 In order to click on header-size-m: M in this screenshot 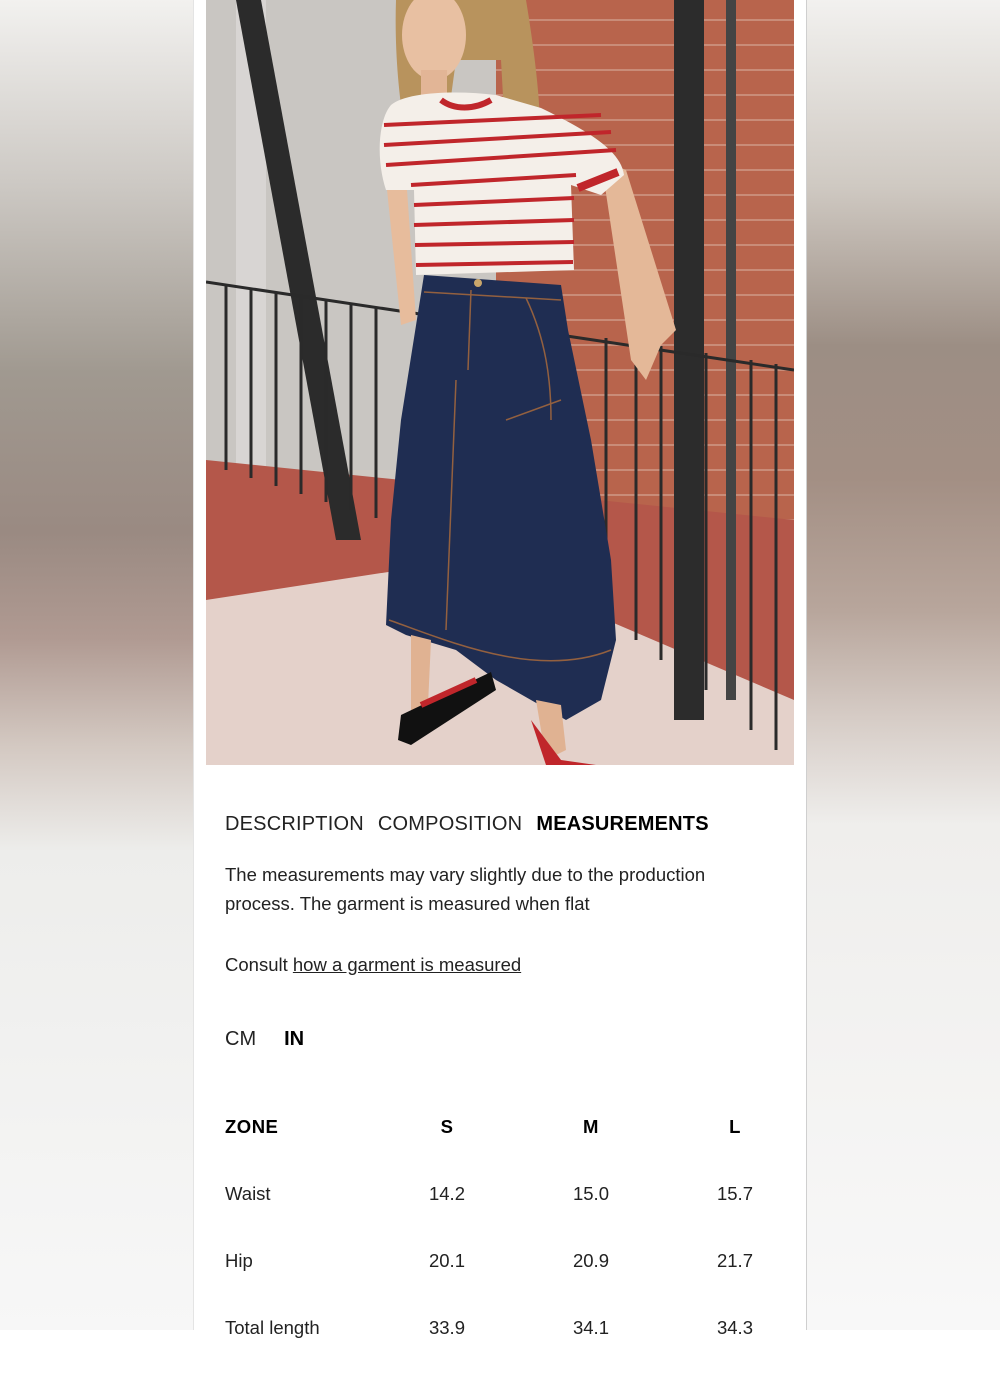, I will do `click(591, 1126)`.